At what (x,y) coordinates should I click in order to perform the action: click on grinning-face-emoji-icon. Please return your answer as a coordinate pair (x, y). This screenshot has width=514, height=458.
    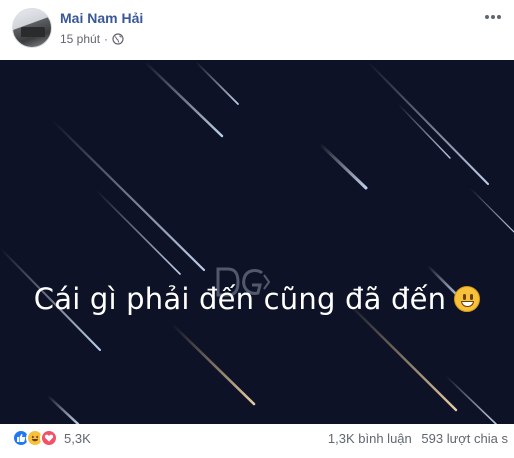
    Looking at the image, I should click on (467, 299).